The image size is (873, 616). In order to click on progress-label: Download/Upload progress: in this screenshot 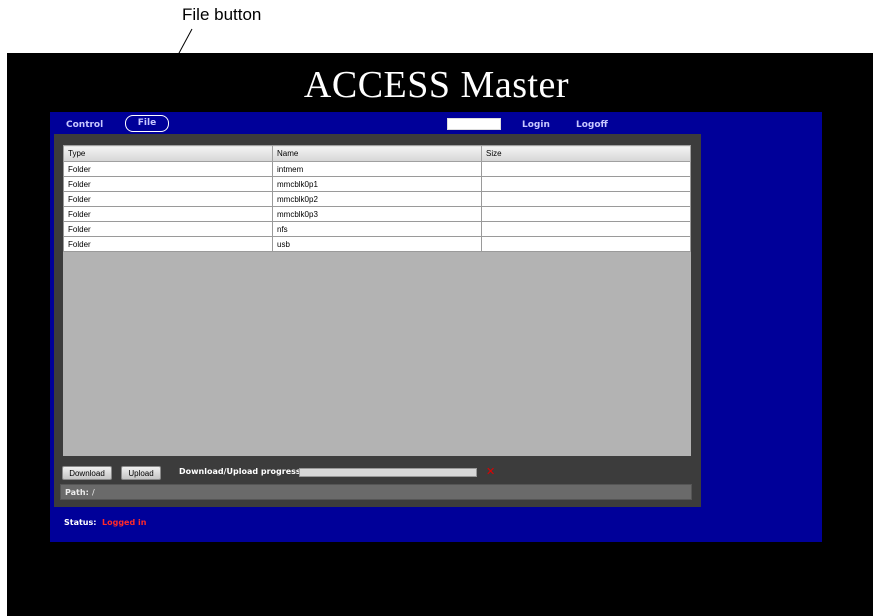, I will do `click(241, 471)`.